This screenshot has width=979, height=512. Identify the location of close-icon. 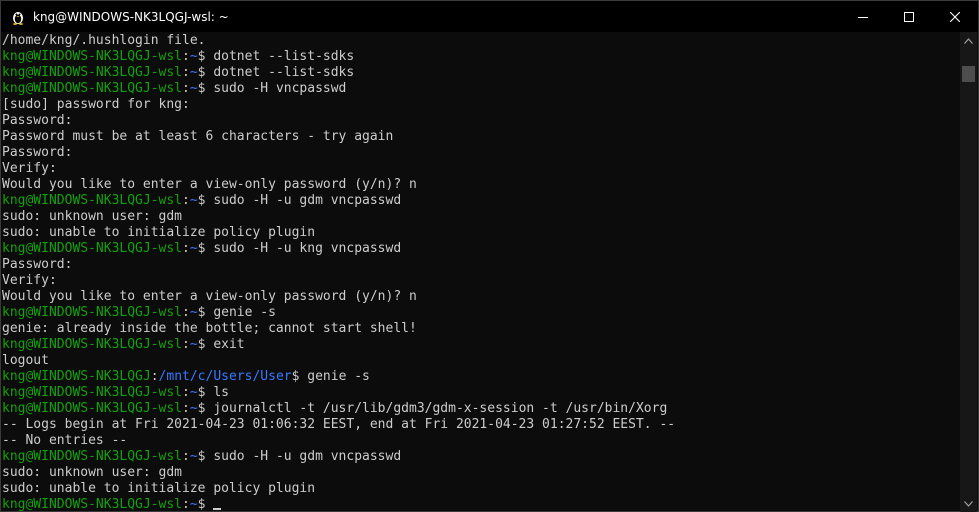
(955, 16).